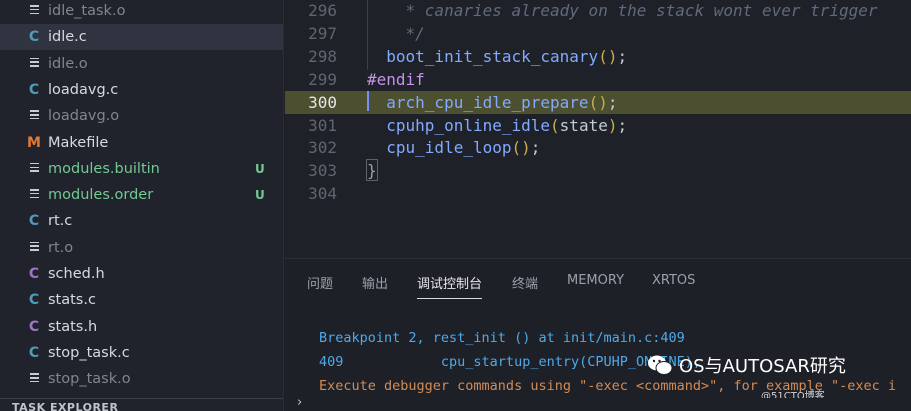  Describe the element at coordinates (367, 35) in the screenshot. I see `indent-guide` at that location.